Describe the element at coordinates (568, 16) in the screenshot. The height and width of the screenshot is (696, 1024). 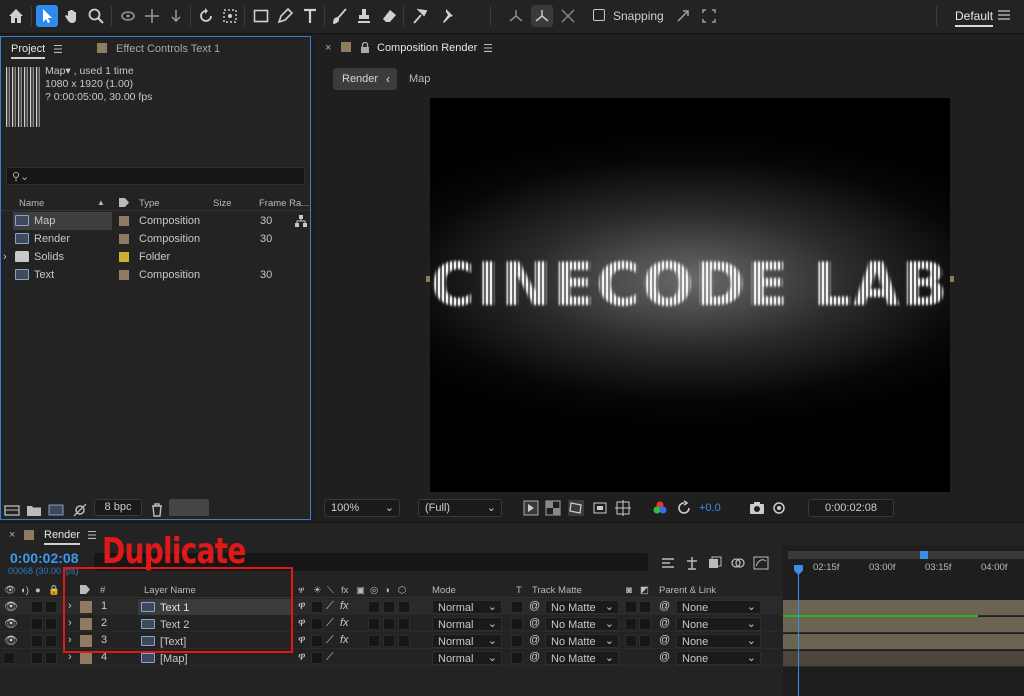
I see `view-axis-icon` at that location.